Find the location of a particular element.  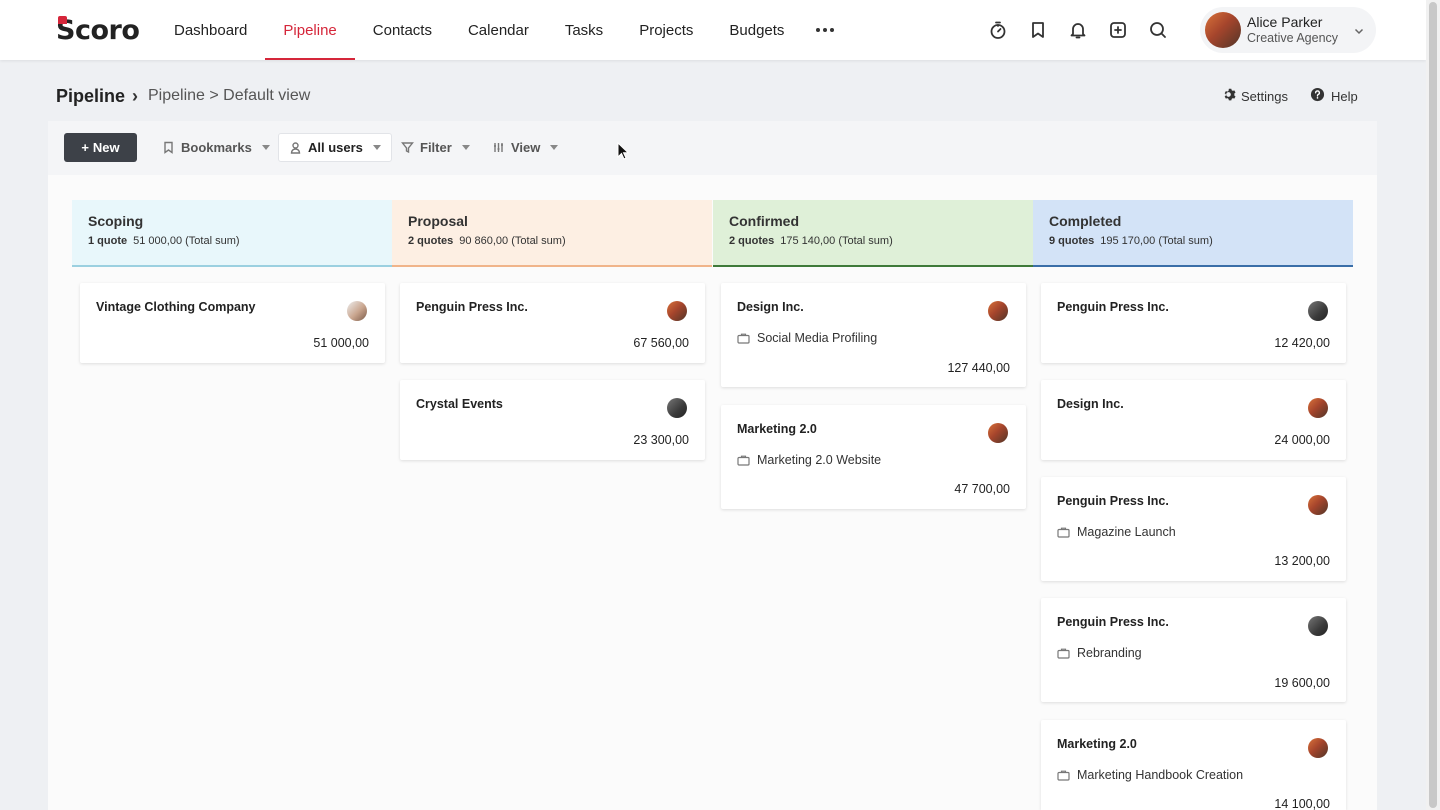

filter-icon is located at coordinates (407, 148).